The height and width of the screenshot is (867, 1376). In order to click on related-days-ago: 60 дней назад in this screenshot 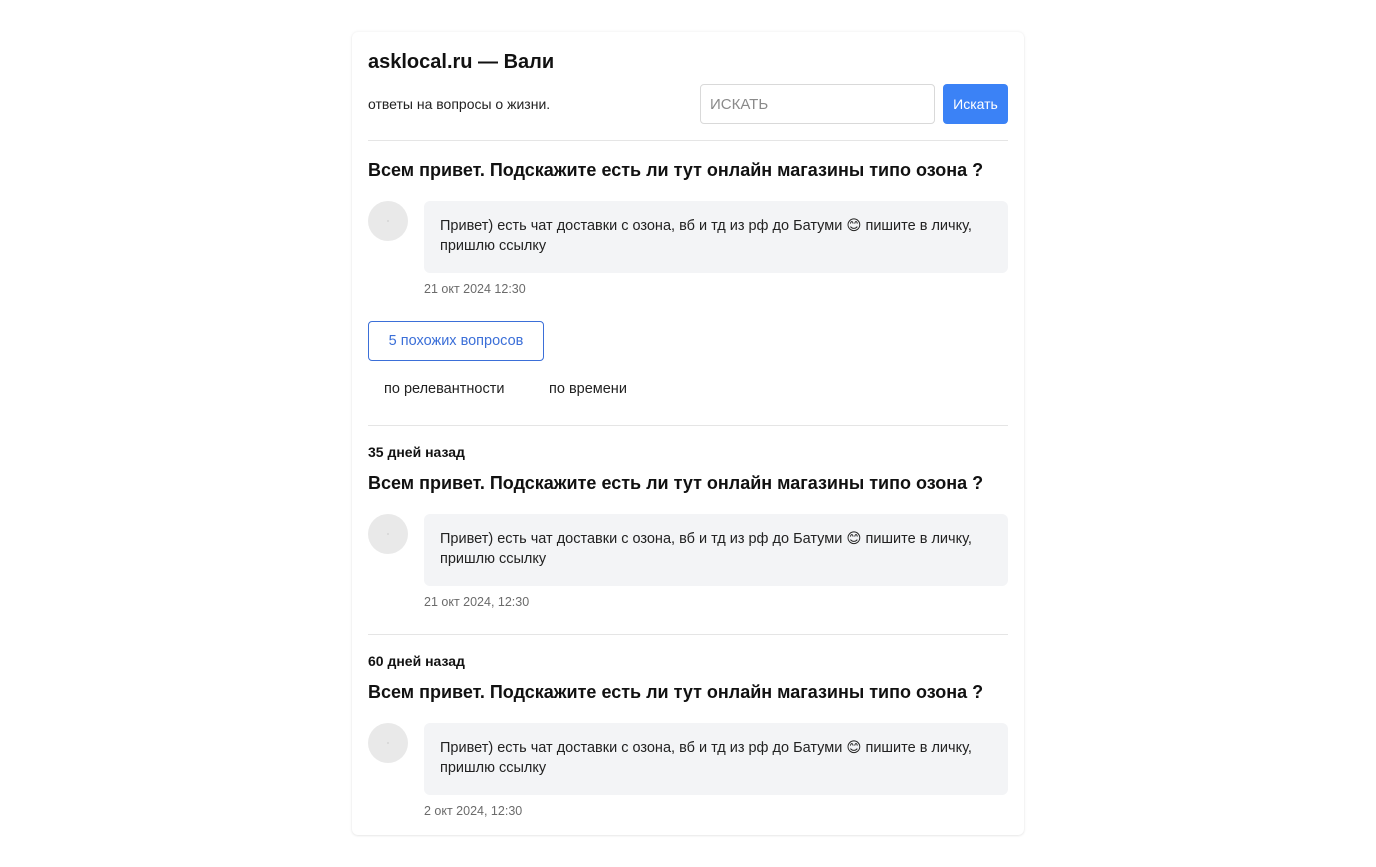, I will do `click(416, 661)`.